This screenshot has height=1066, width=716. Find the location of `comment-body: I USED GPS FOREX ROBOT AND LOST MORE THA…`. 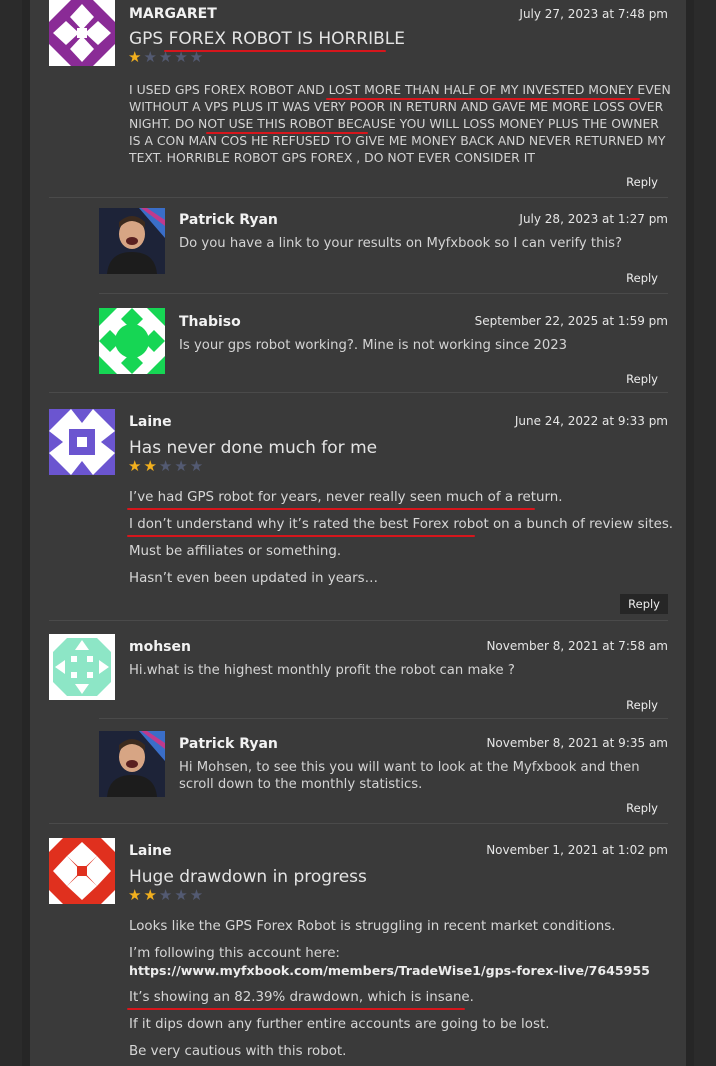

comment-body: I USED GPS FOREX ROBOT AND LOST MORE THA… is located at coordinates (400, 123).